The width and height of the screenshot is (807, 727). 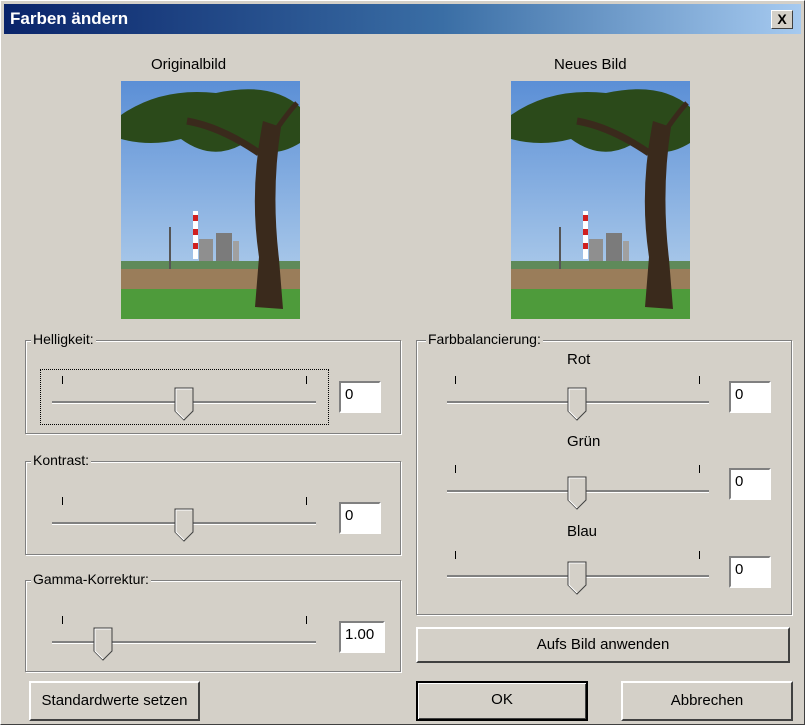 I want to click on brightness-value-field: 0, so click(x=360, y=397).